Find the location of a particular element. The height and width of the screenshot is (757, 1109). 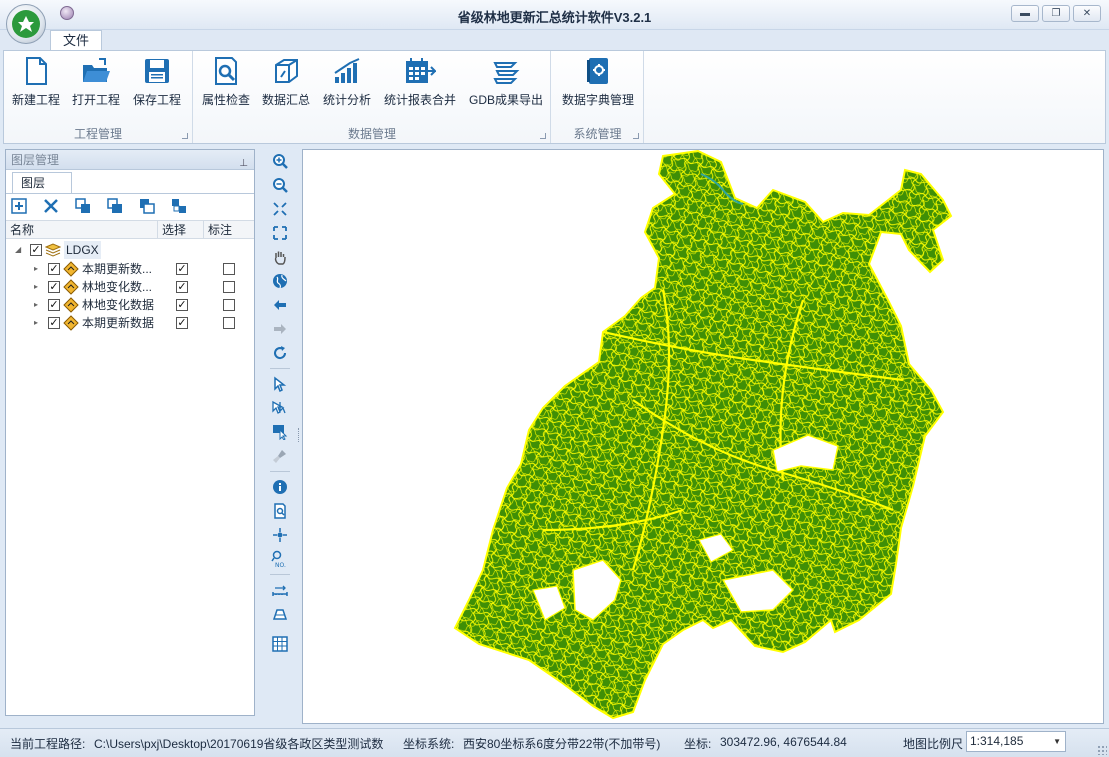

zoom-out-icon is located at coordinates (280, 185).